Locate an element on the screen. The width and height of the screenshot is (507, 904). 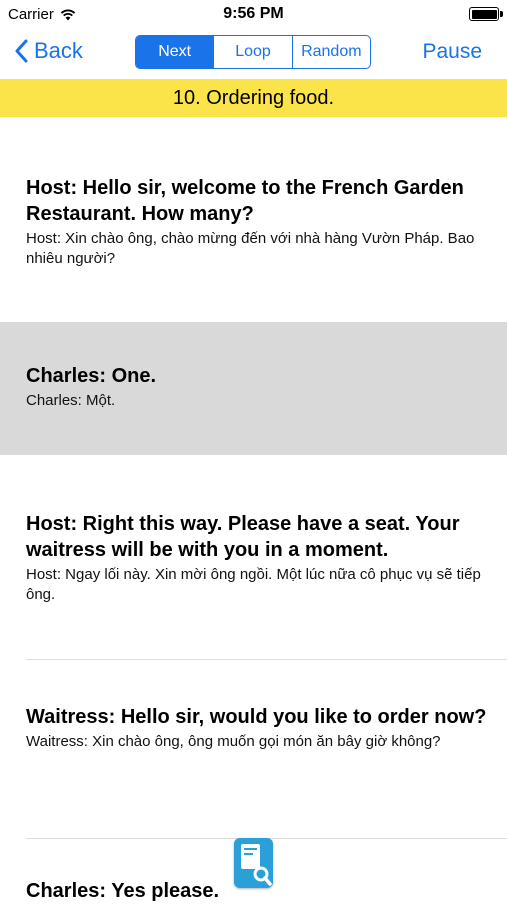
playback-mode-control: Next Loop Random is located at coordinates (253, 52).